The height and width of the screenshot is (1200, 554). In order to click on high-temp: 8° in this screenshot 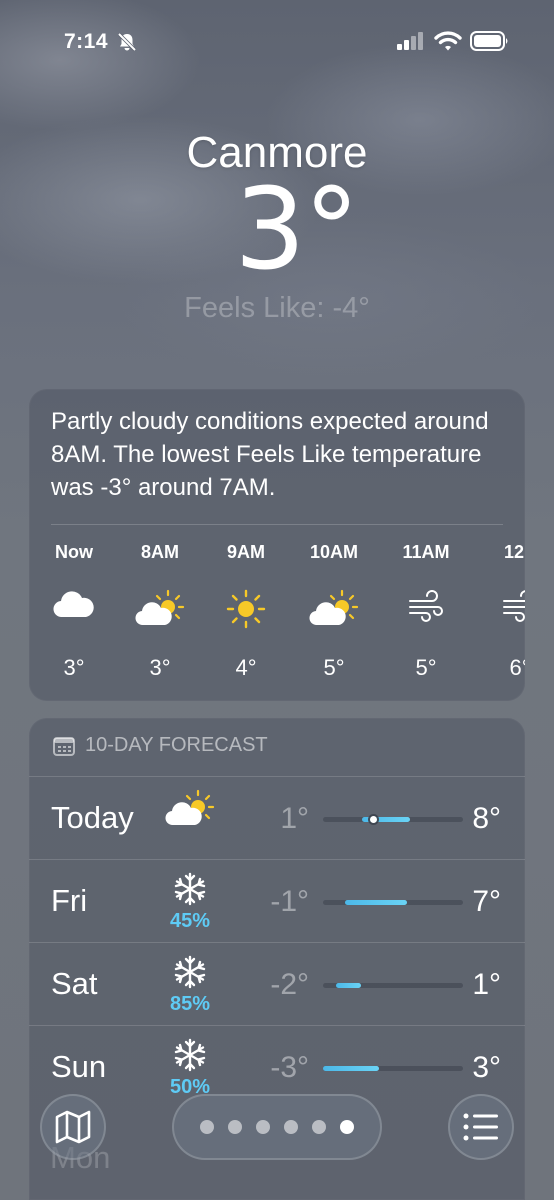, I will do `click(486, 818)`.